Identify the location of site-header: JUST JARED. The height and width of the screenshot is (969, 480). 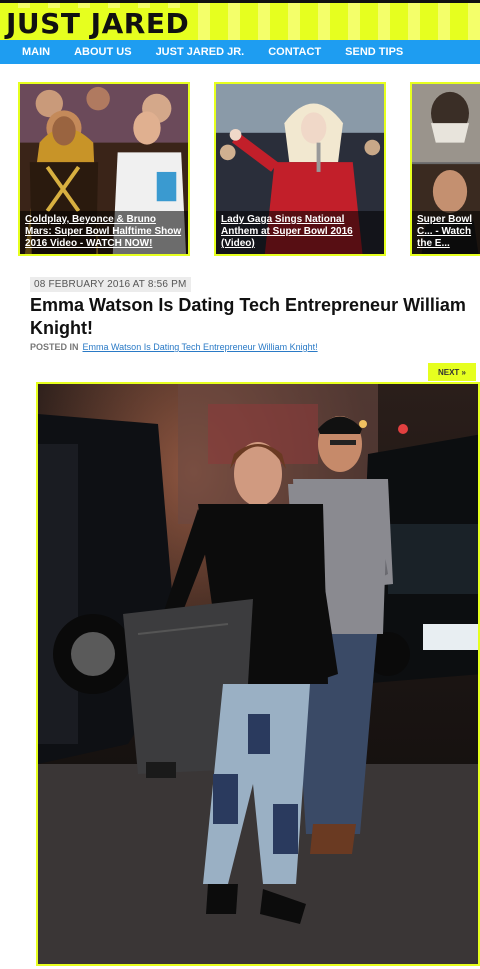
(240, 20).